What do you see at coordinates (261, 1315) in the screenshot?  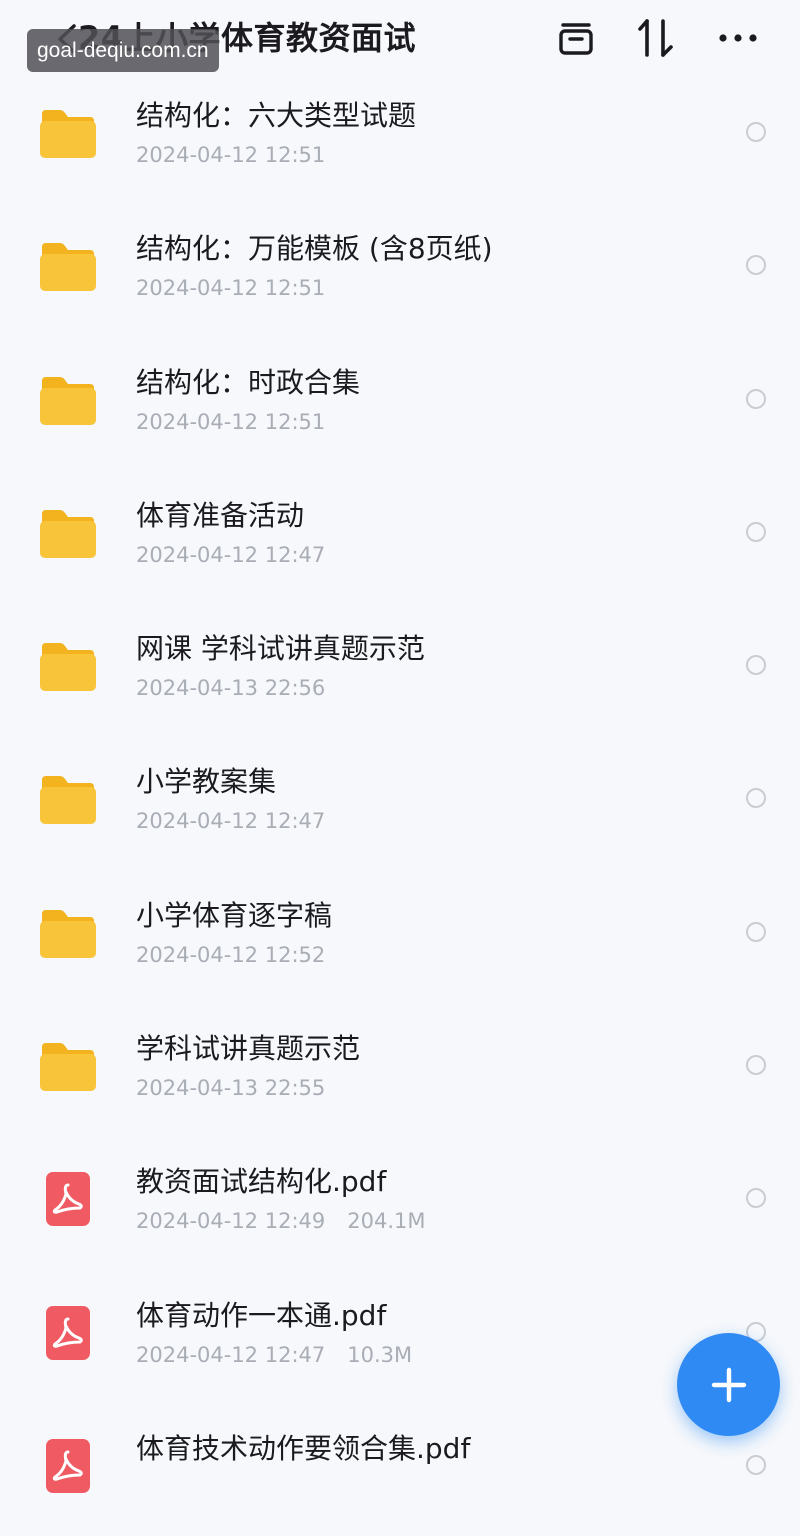 I see `file-name: 体育动作一本通.pdf` at bounding box center [261, 1315].